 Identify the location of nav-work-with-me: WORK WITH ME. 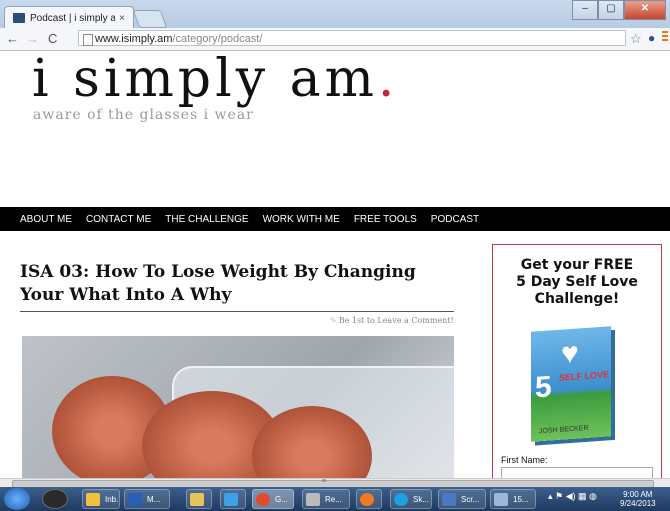
(301, 219).